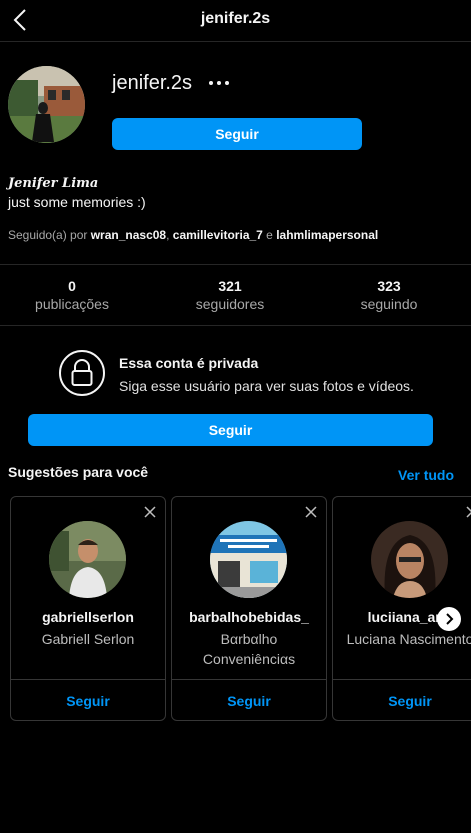  What do you see at coordinates (128, 235) in the screenshot?
I see `follower-link: wran_nasc08` at bounding box center [128, 235].